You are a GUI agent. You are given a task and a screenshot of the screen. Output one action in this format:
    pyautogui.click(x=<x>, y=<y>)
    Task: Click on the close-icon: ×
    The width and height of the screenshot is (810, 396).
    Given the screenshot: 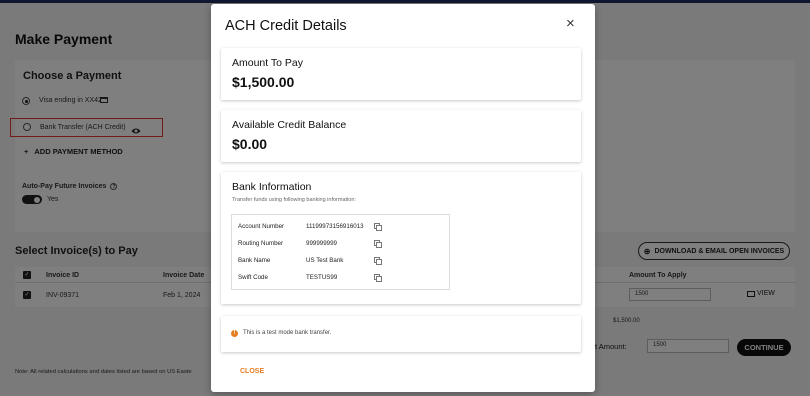 What is the action you would take?
    pyautogui.click(x=570, y=23)
    